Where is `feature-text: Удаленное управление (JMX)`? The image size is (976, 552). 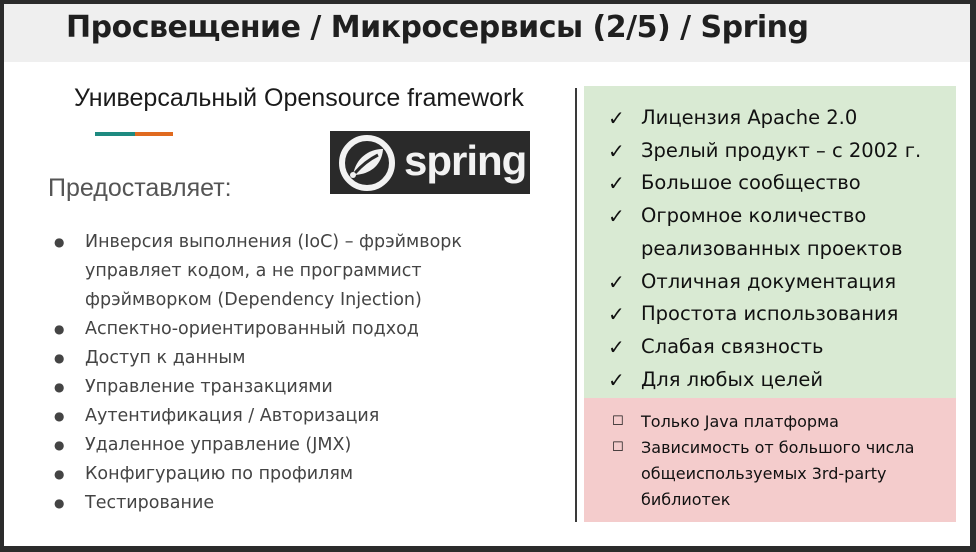
feature-text: Удаленное управление (JMX) is located at coordinates (218, 445).